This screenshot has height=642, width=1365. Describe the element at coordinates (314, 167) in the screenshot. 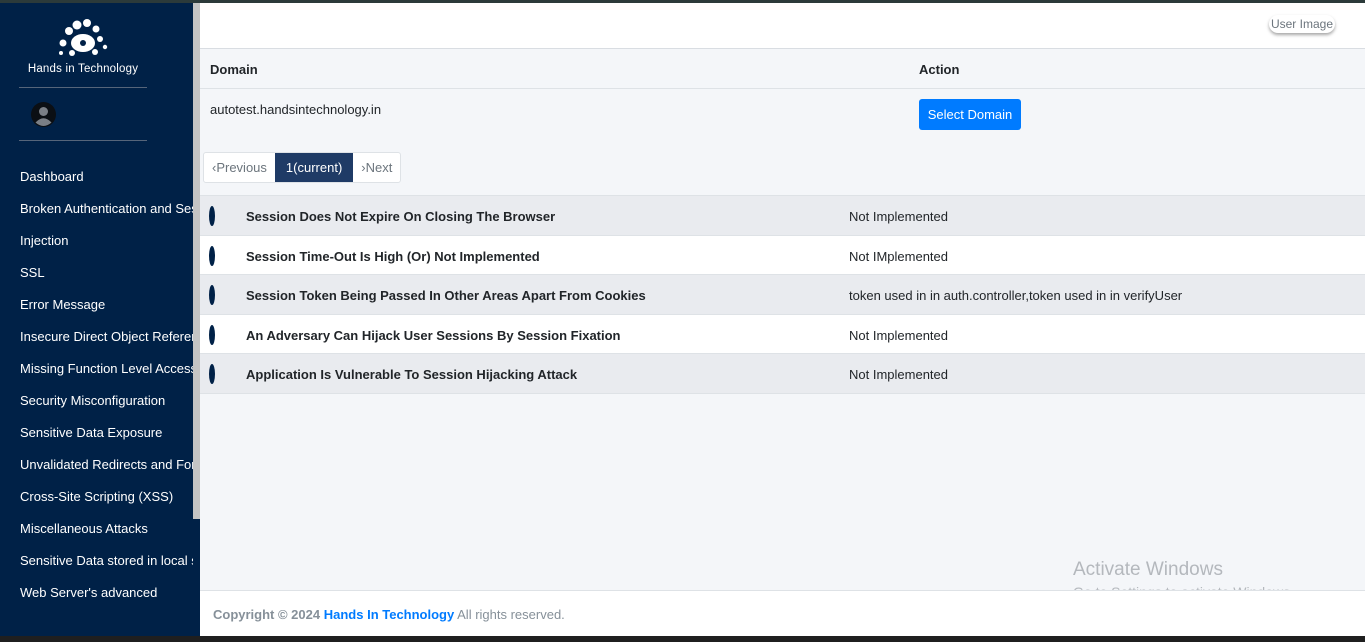

I see `pagination-current-page: 1(current)` at that location.